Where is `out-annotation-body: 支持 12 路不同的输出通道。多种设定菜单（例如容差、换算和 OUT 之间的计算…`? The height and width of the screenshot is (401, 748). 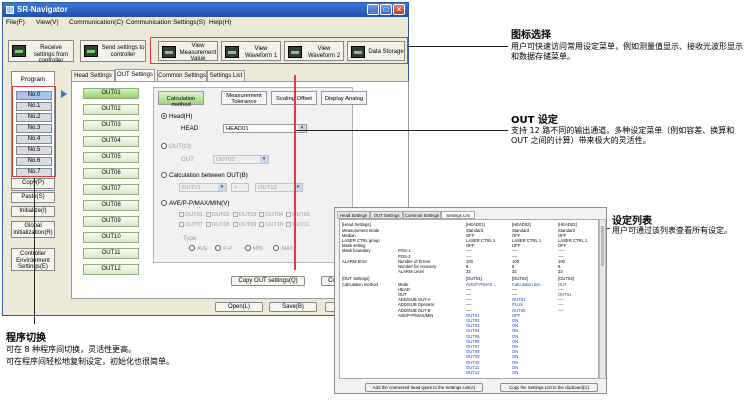
out-annotation-body: 支持 12 路不同的输出通道。多种设定菜单（例如容差、换算和 OUT 之间的计算… is located at coordinates (623, 135).